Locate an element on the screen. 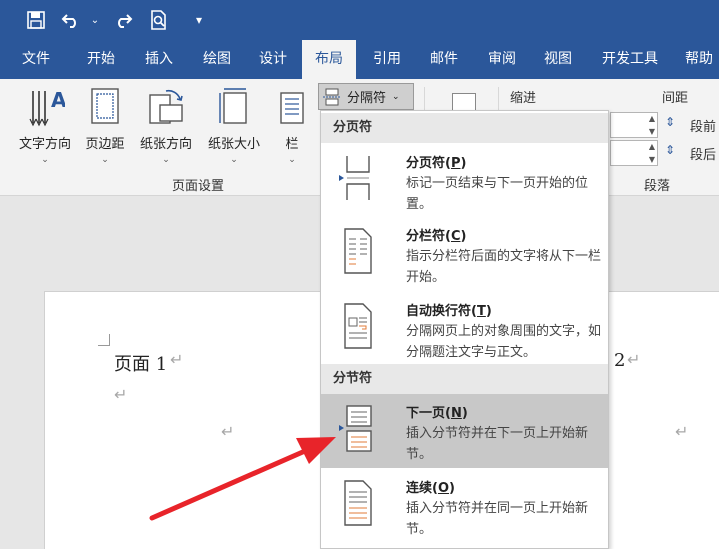  next-page-section-icon is located at coordinates (355, 428).